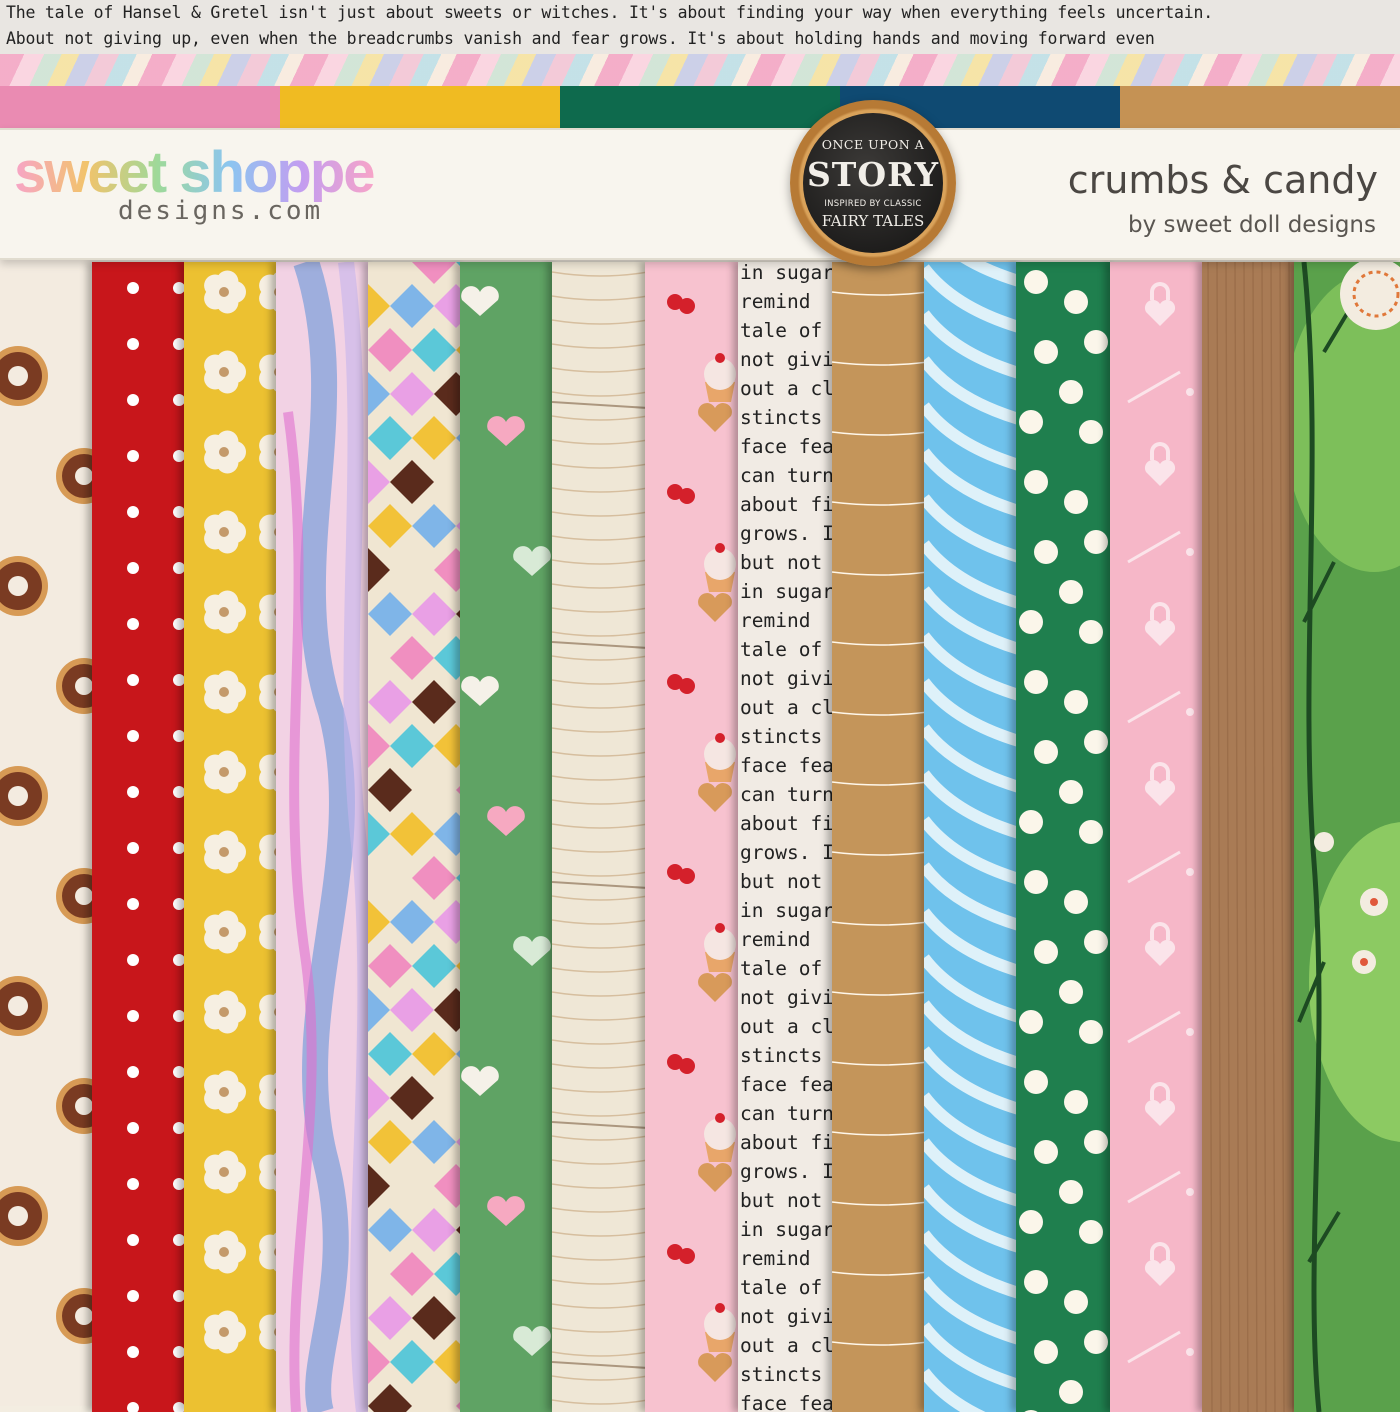  I want to click on color-bar-row, so click(700, 107).